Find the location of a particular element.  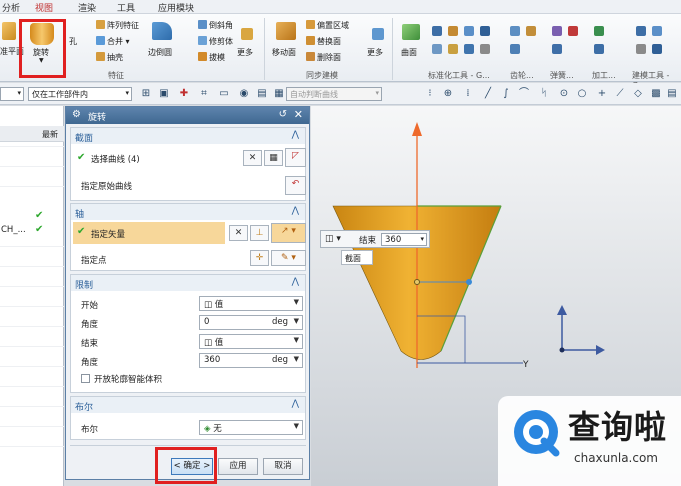

snap-icon: ⁝ is located at coordinates (430, 94).